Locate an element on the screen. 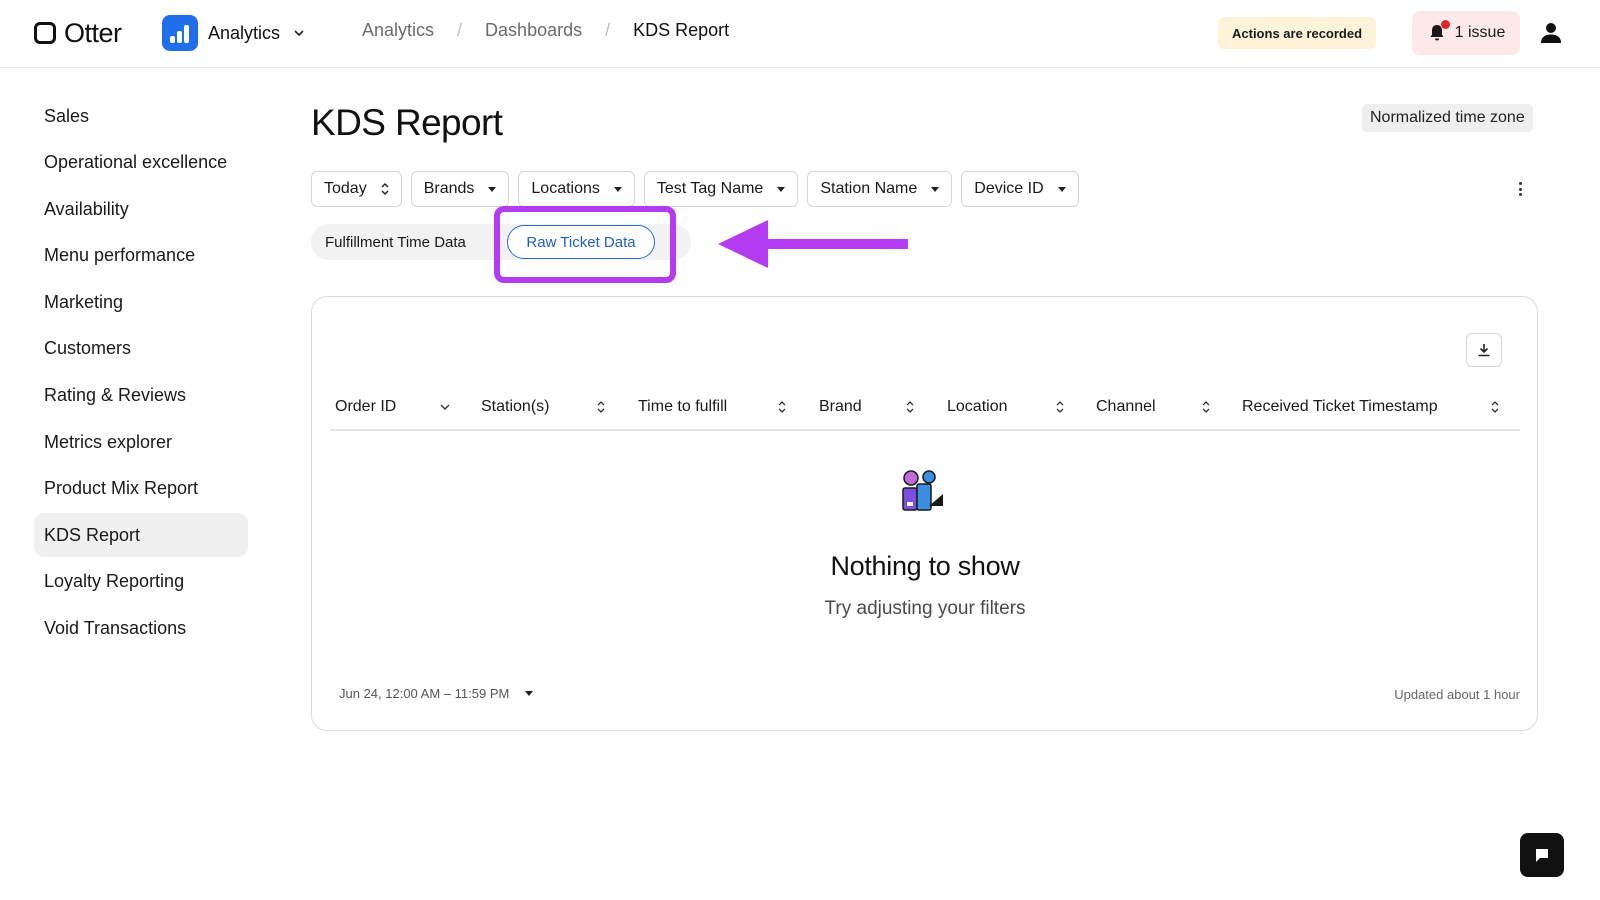 The image size is (1600, 900). station-name-filter-label: Station Name is located at coordinates (869, 188).